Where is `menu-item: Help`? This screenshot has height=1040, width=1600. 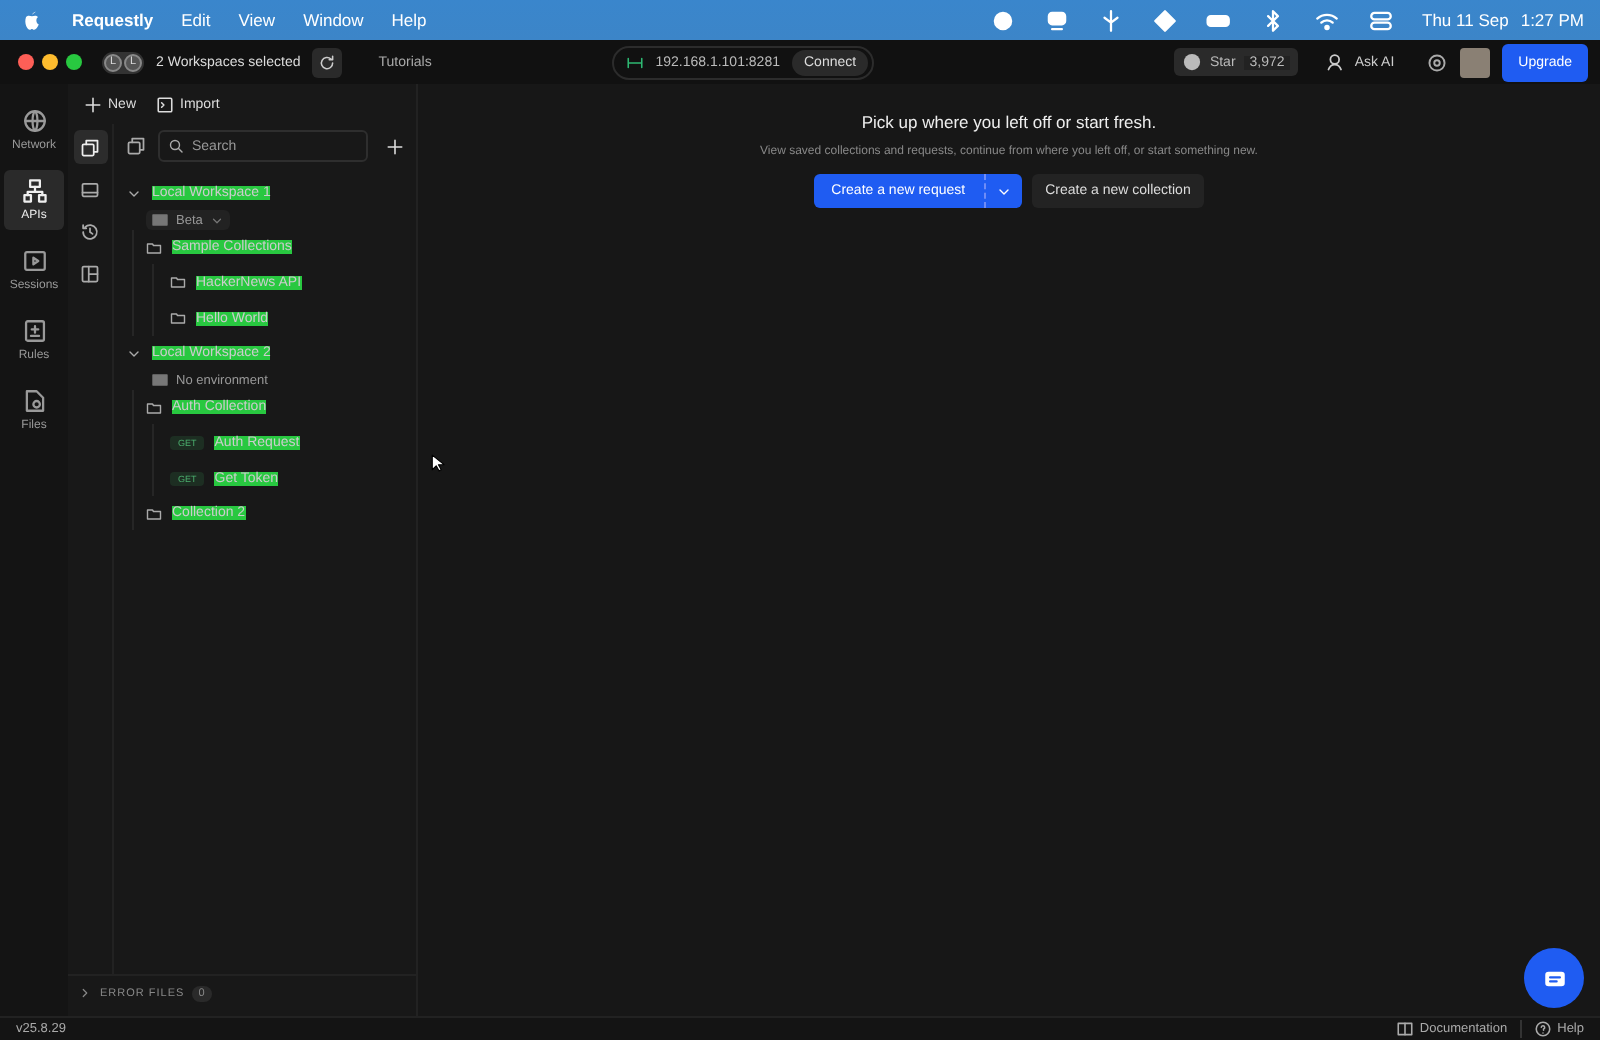
menu-item: Help is located at coordinates (409, 20).